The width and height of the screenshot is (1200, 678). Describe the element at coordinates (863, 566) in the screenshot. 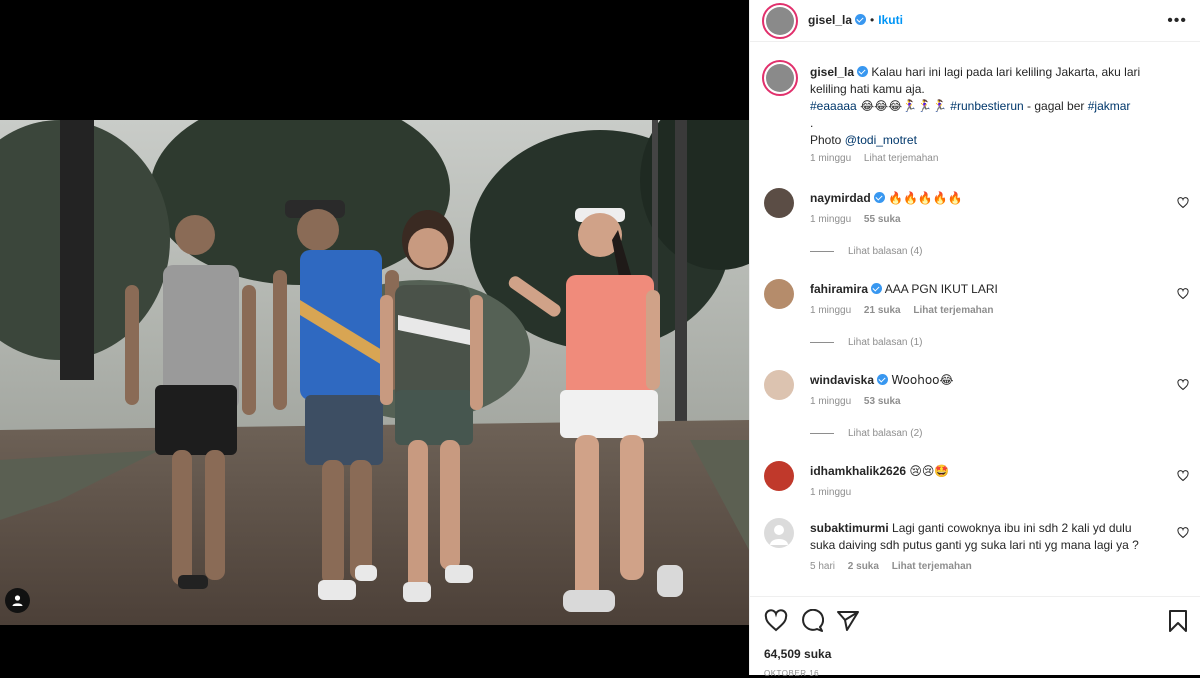

I see `comment-likes: 2 suka` at that location.